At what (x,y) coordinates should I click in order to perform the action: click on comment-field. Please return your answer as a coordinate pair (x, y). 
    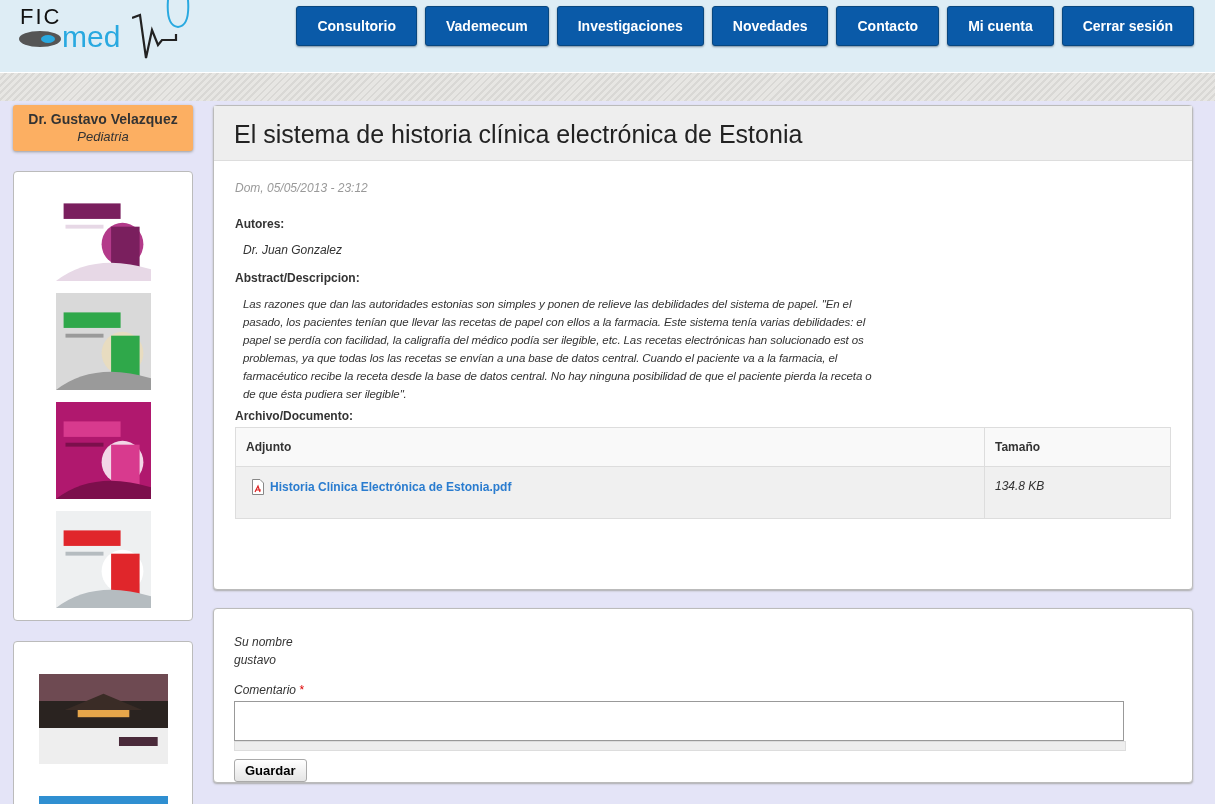
    Looking at the image, I should click on (679, 721).